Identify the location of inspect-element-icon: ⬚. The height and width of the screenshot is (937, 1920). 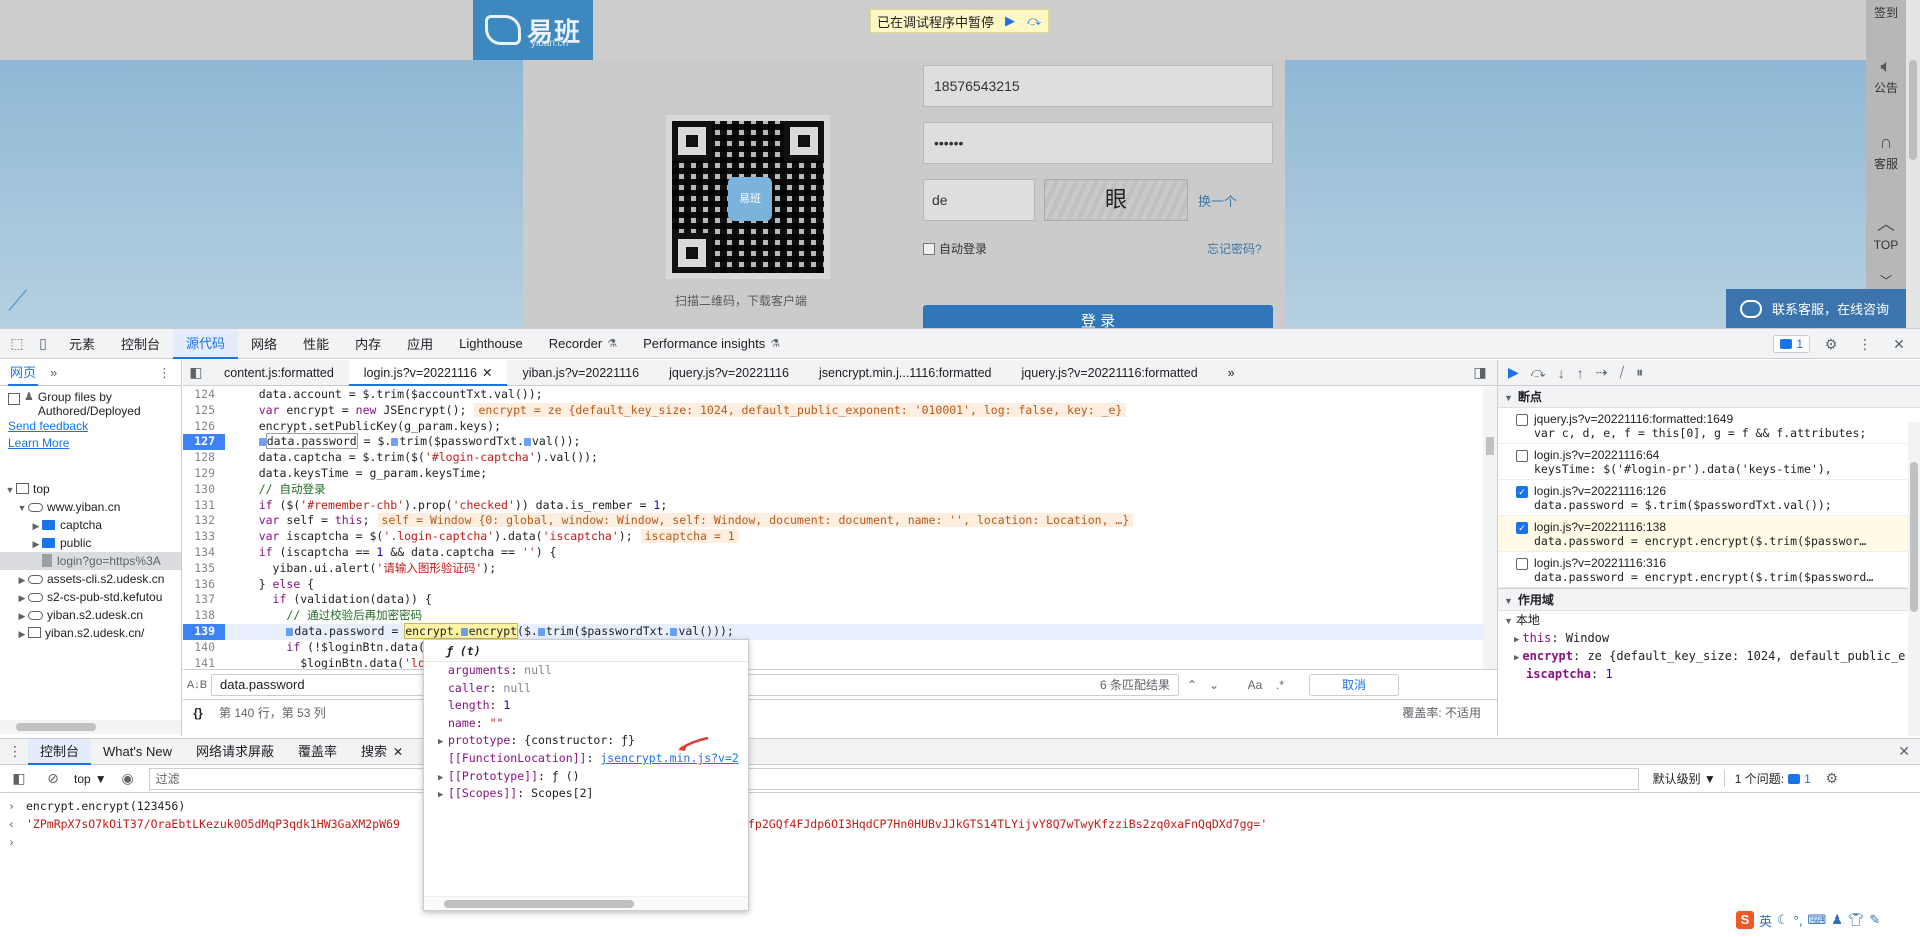
(17, 344).